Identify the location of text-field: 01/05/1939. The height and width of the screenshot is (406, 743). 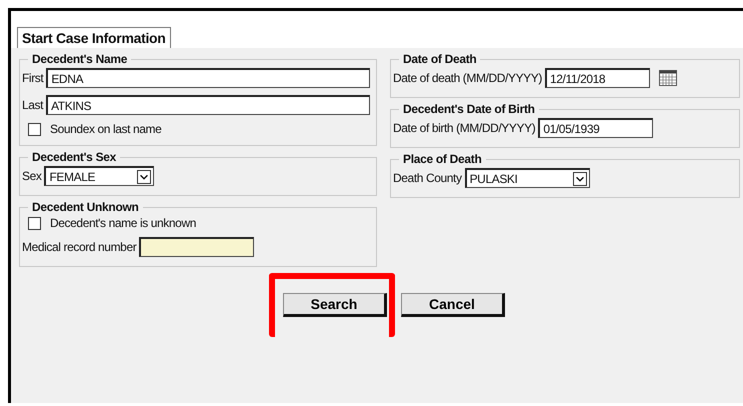
(596, 128).